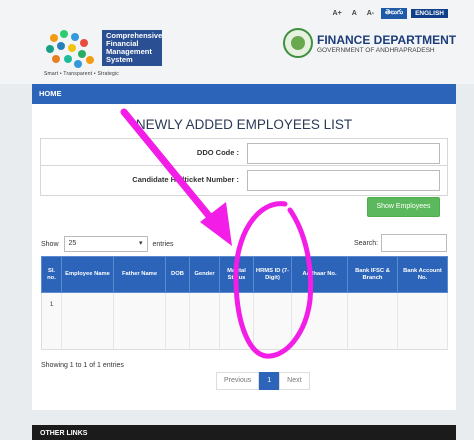 The image size is (474, 440). I want to click on pagination: Previous 1 Next, so click(263, 381).